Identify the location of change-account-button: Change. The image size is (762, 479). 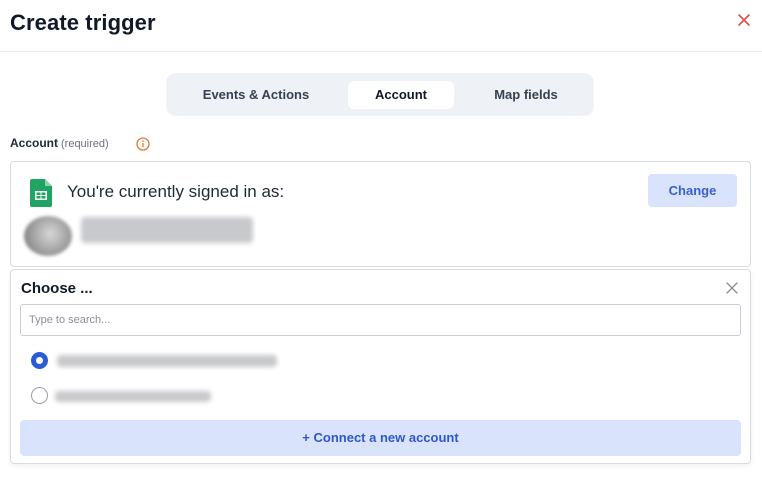
(692, 190).